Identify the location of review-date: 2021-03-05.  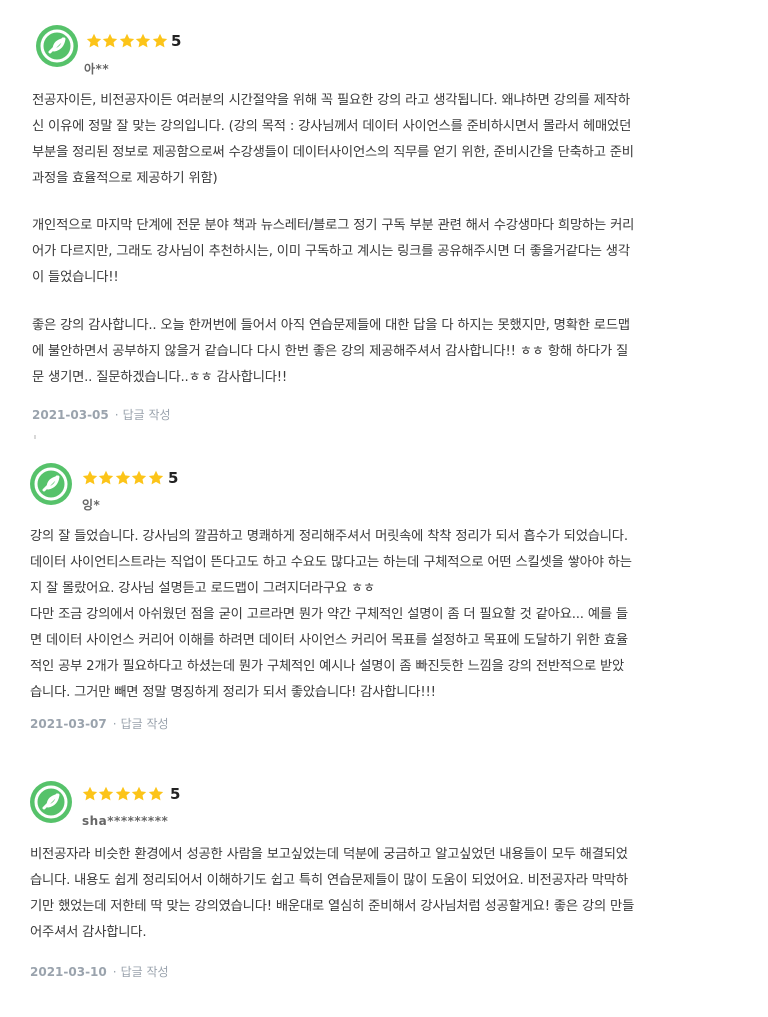
(70, 415).